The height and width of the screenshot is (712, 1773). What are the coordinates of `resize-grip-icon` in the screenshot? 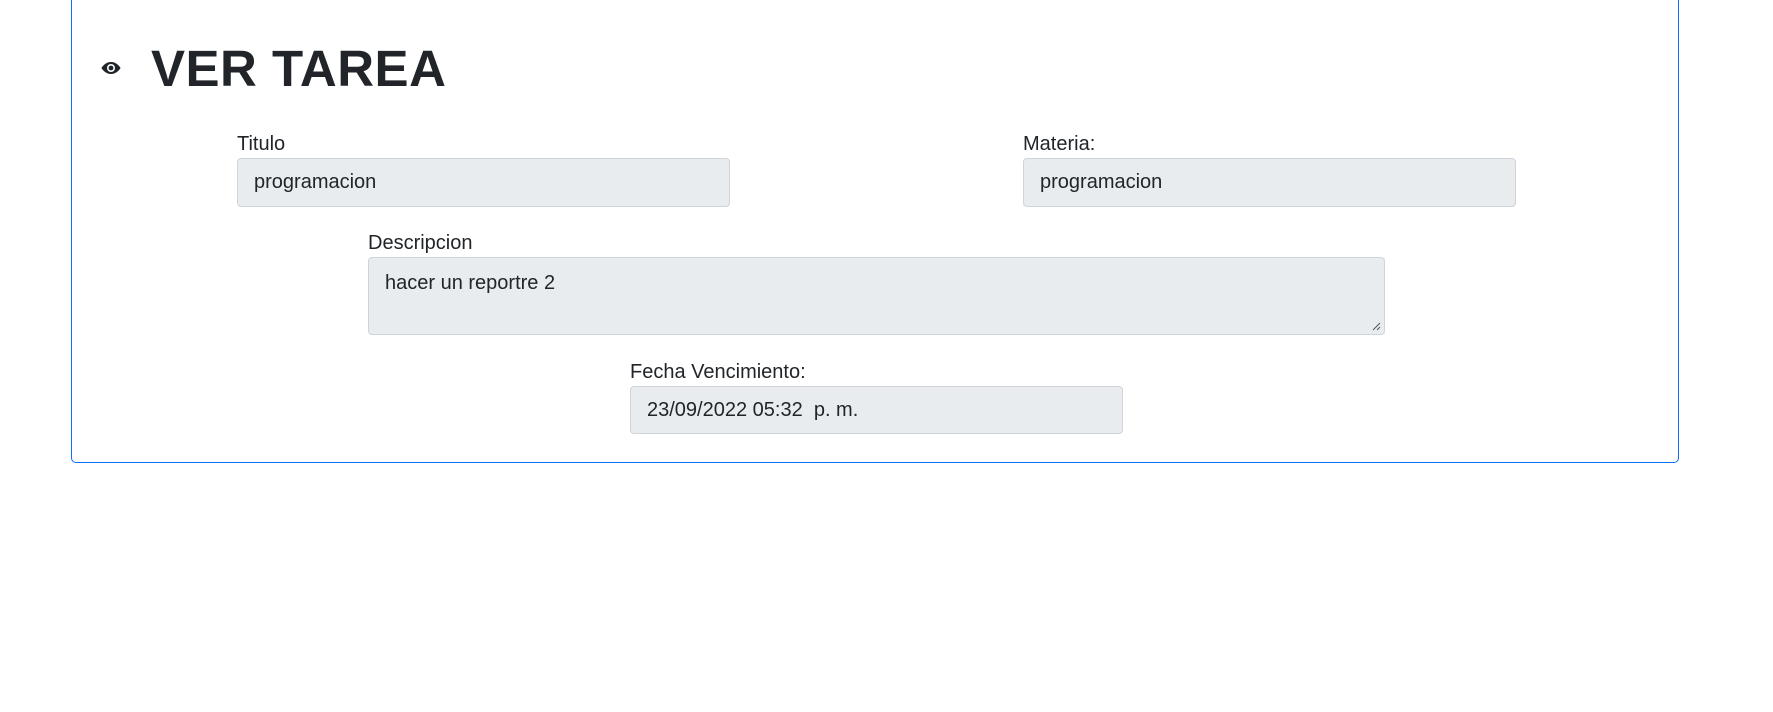 It's located at (1376, 326).